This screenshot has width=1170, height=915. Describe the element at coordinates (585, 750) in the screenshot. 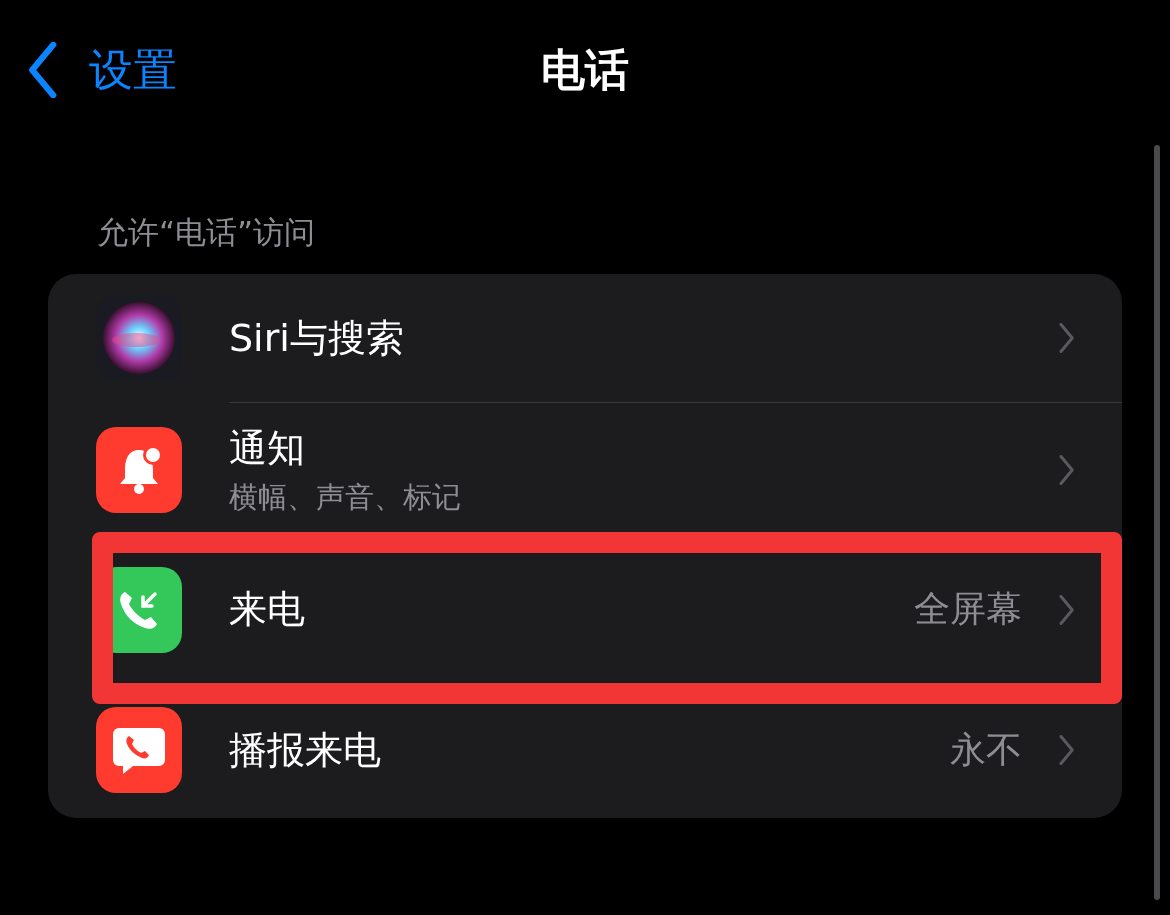

I see `settings-row: 播报来电 永不` at that location.